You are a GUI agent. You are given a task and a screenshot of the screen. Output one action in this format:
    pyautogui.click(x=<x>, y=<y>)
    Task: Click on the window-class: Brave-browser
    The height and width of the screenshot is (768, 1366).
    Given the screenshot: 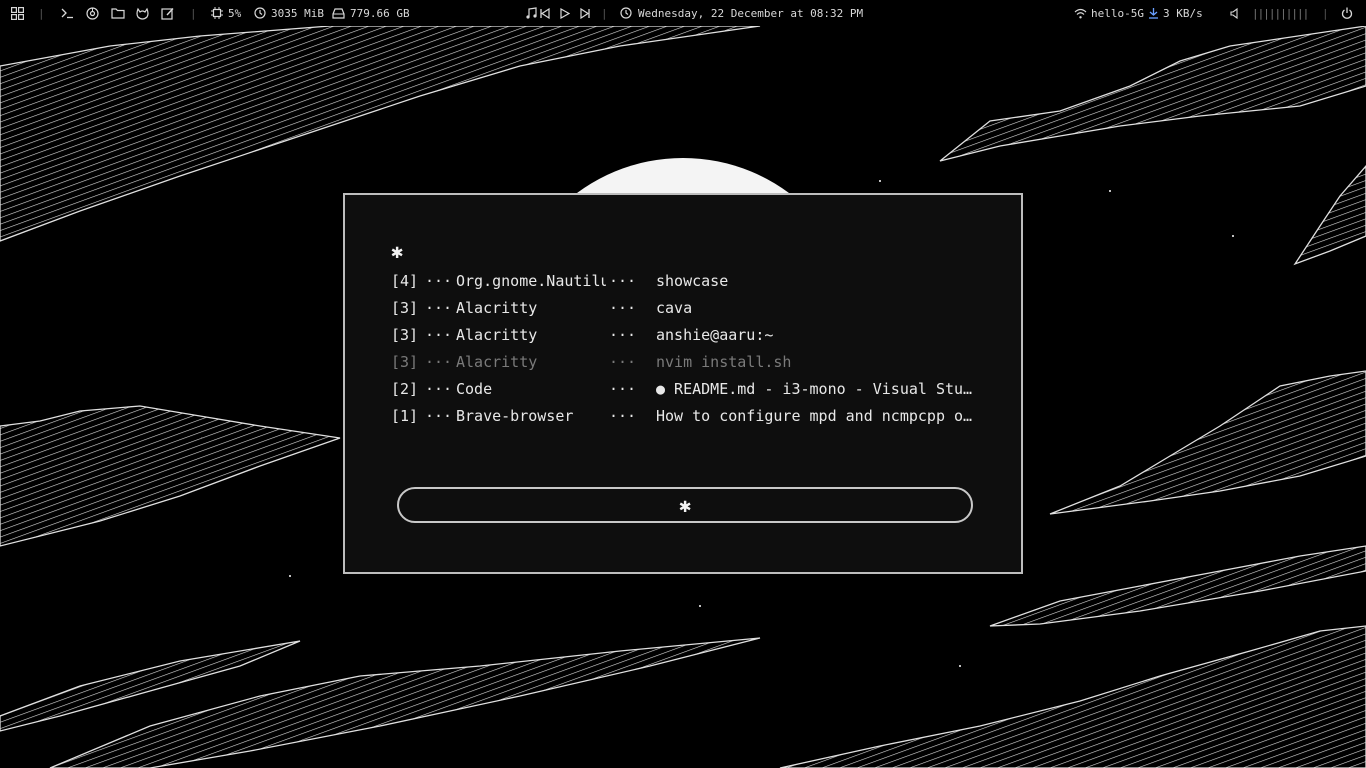 What is the action you would take?
    pyautogui.click(x=515, y=416)
    